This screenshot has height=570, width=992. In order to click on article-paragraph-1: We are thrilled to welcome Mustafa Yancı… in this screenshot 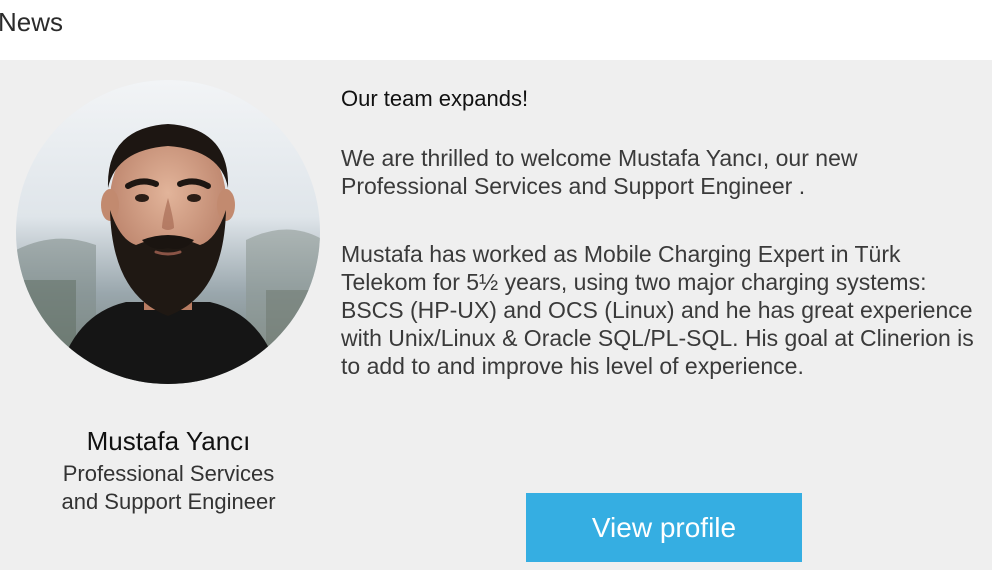, I will do `click(599, 172)`.